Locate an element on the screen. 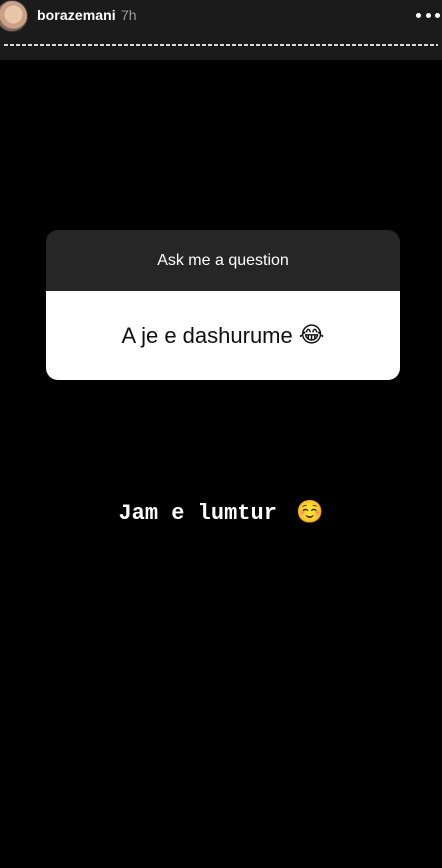 This screenshot has width=442, height=868. more-options-icon is located at coordinates (428, 15).